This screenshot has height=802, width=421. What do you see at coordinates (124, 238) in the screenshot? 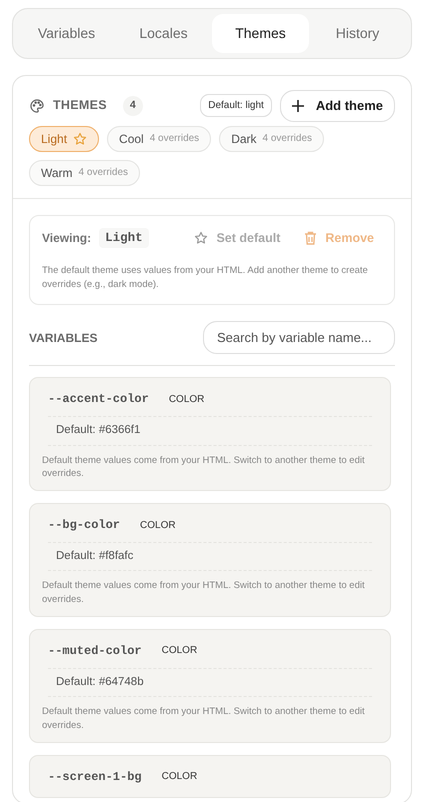
I see `theme-name: Light` at bounding box center [124, 238].